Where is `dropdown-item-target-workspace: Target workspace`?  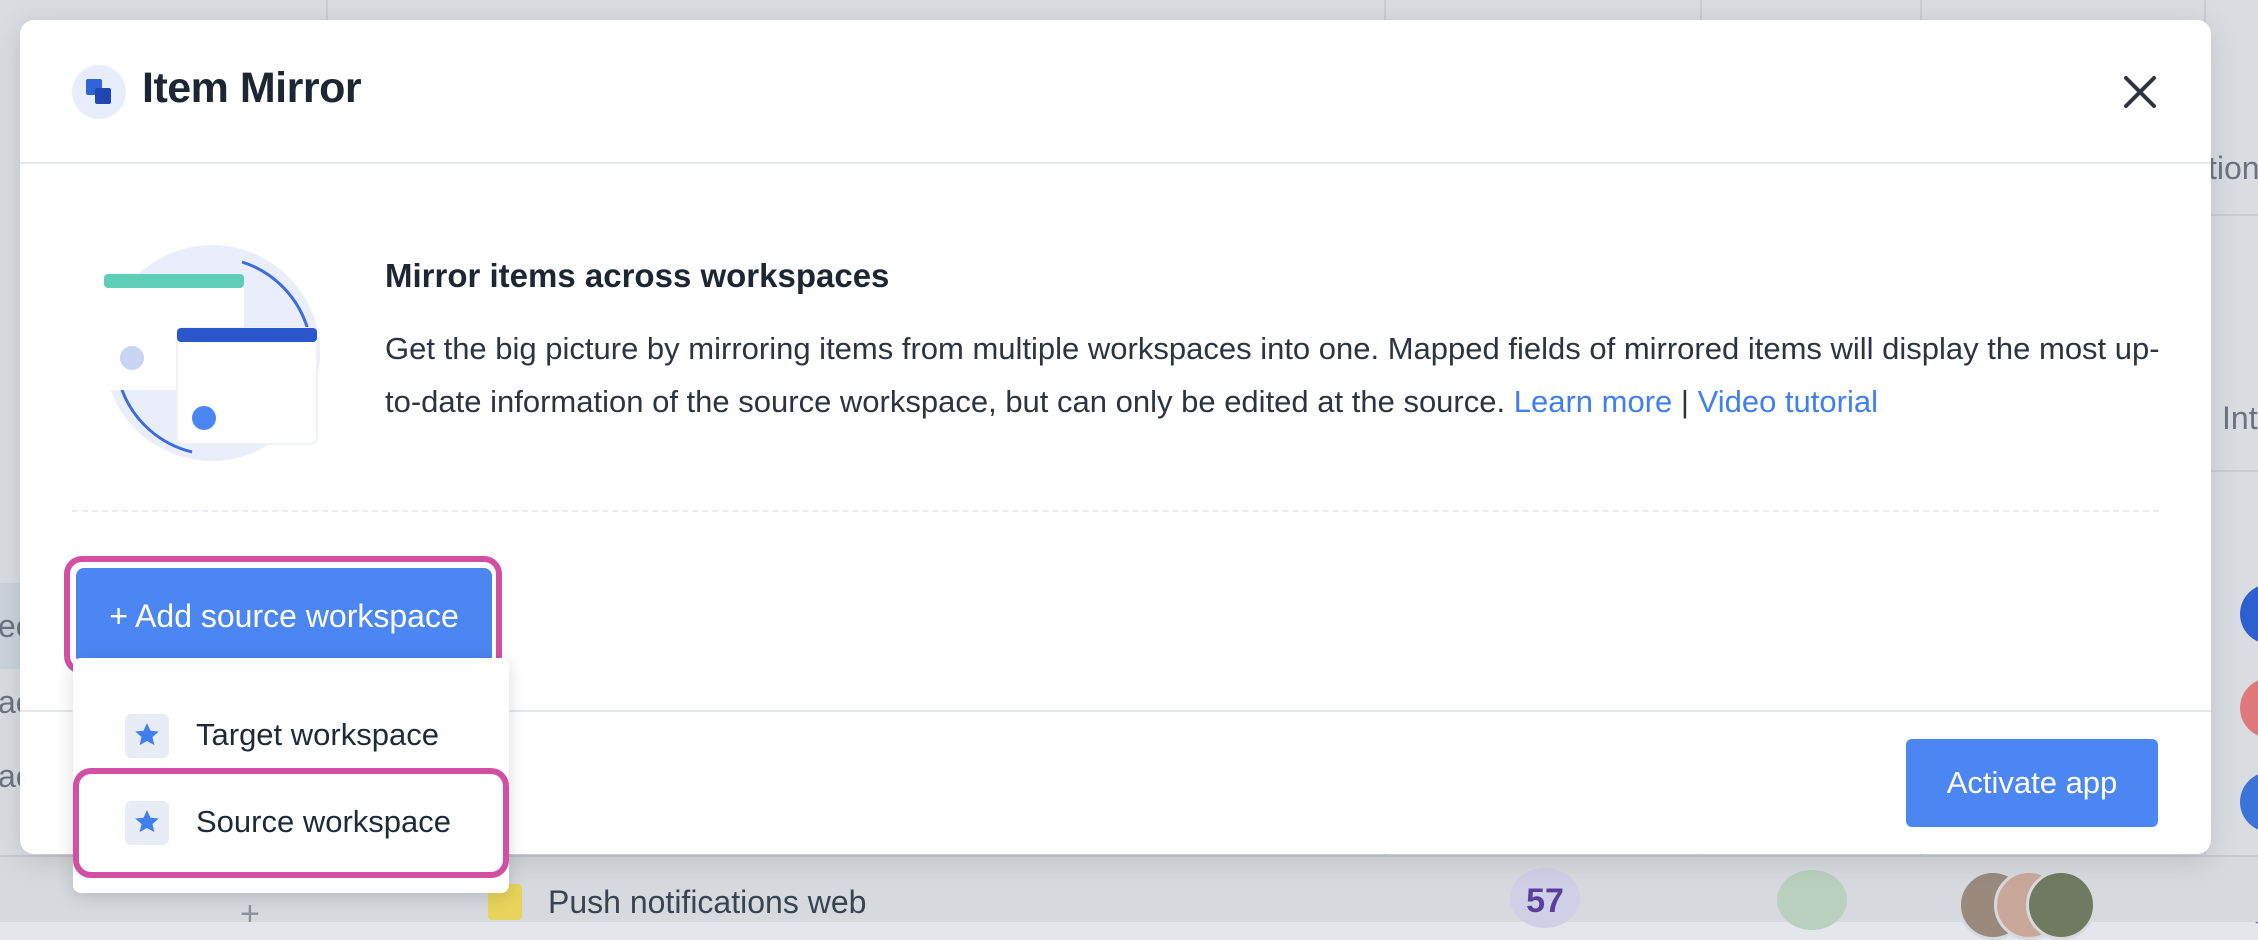
dropdown-item-target-workspace: Target workspace is located at coordinates (291, 736).